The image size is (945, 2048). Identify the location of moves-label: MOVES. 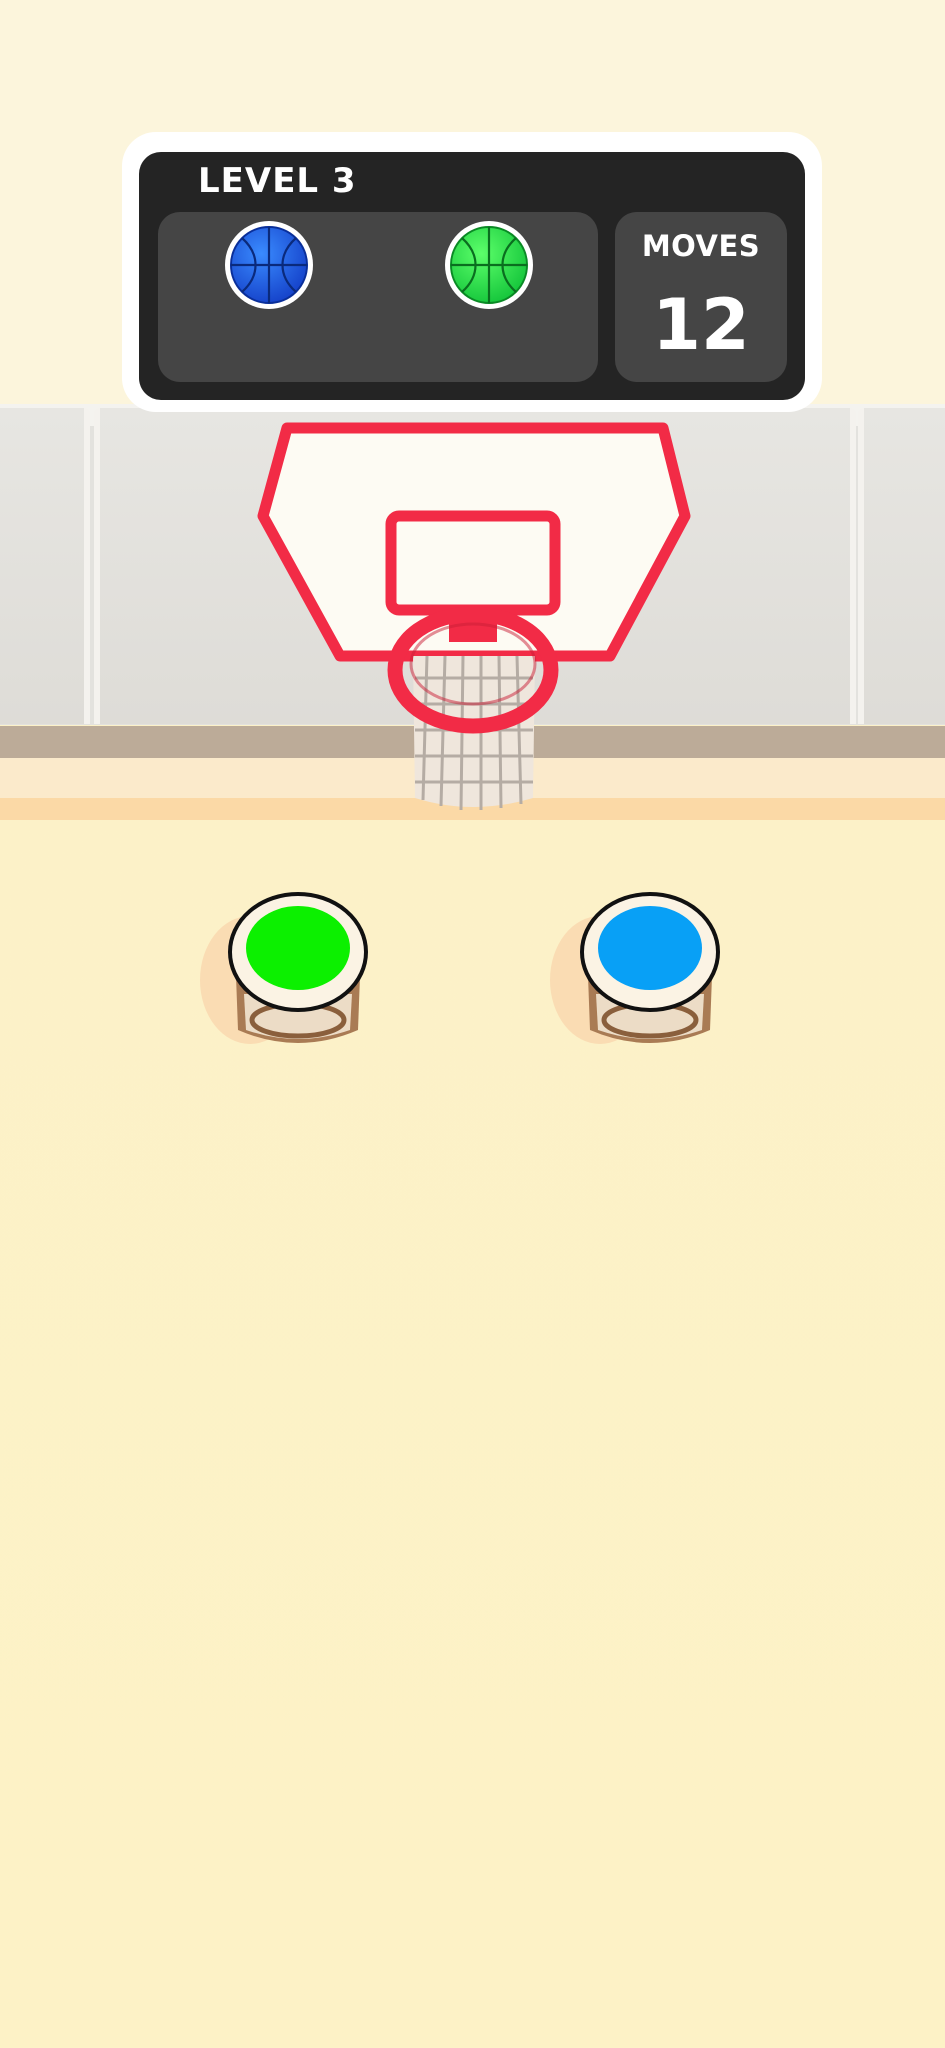
(701, 246).